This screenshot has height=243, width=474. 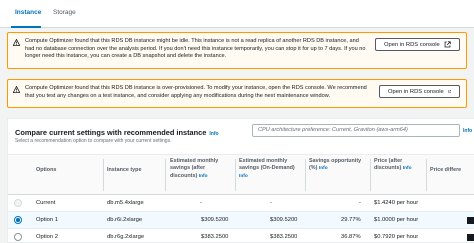 What do you see at coordinates (396, 203) in the screenshot?
I see `cell-price: $1.4240 per hour` at bounding box center [396, 203].